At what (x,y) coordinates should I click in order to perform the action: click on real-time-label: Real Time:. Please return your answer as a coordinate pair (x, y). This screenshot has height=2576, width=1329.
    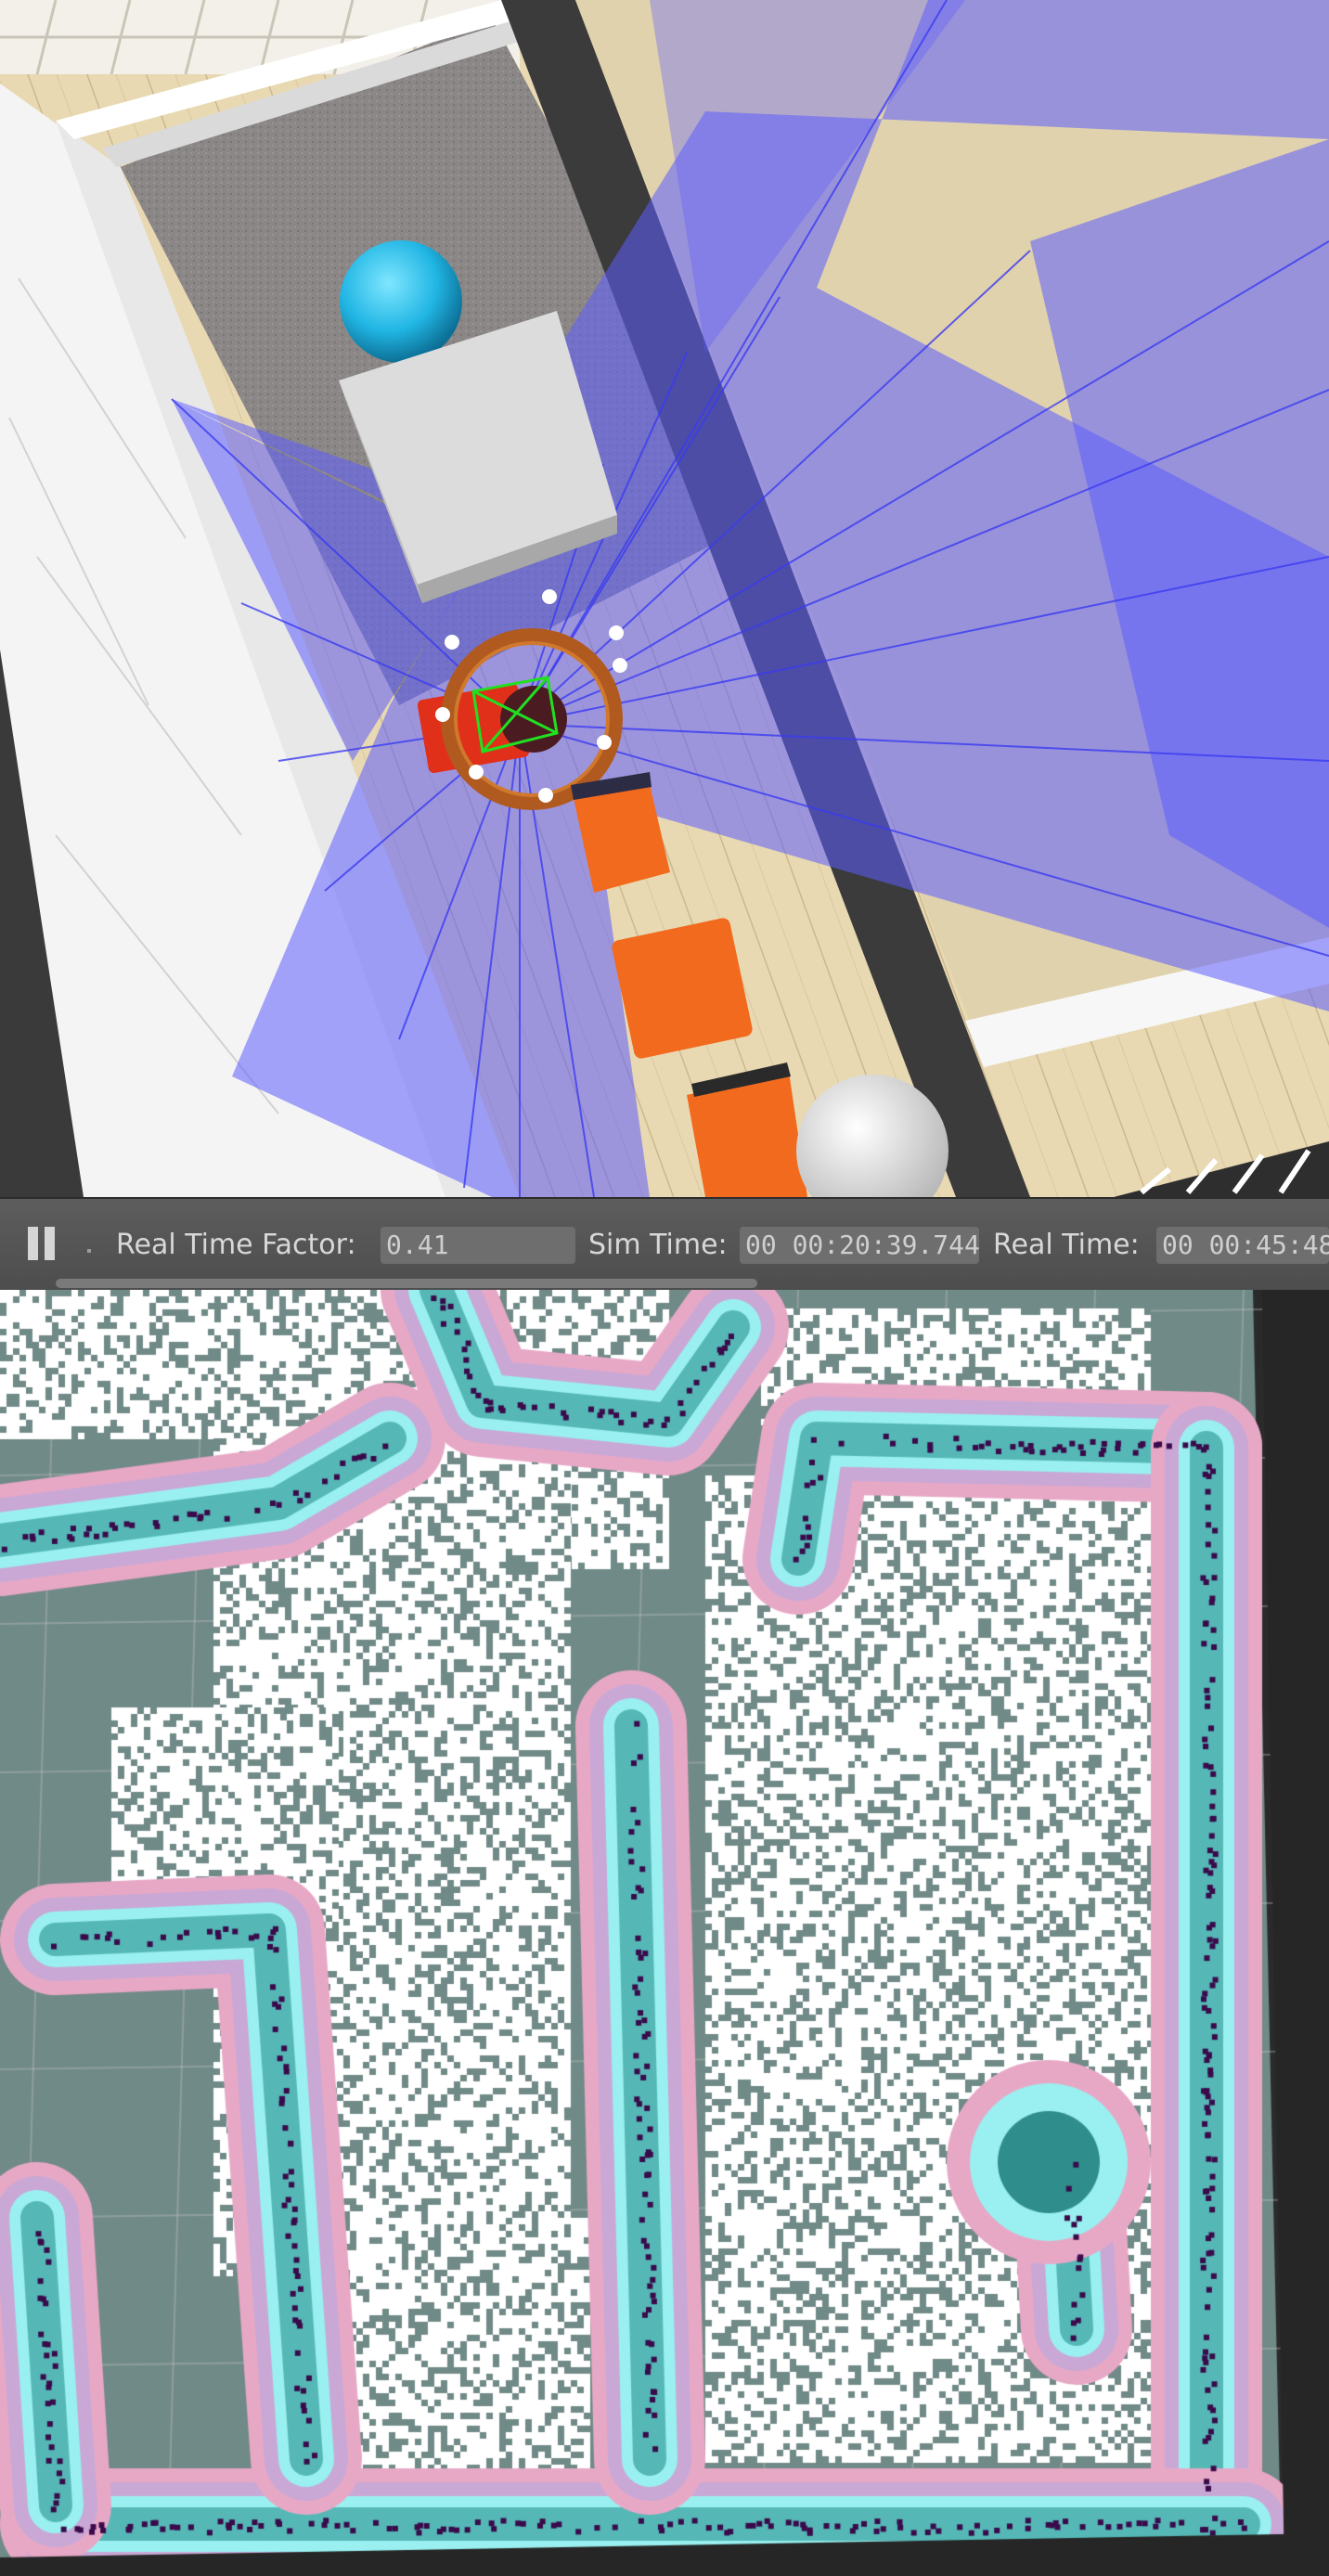
    Looking at the image, I should click on (1066, 1245).